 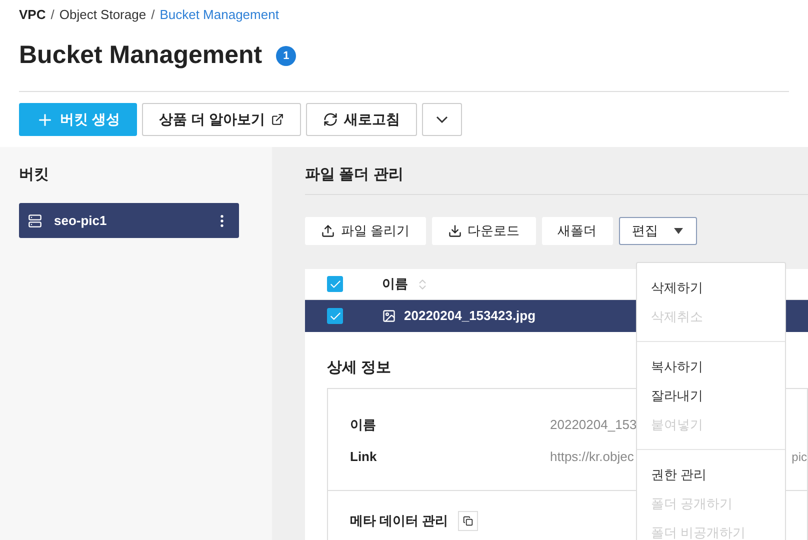 I want to click on field-value: https://kr.objec, so click(x=592, y=457).